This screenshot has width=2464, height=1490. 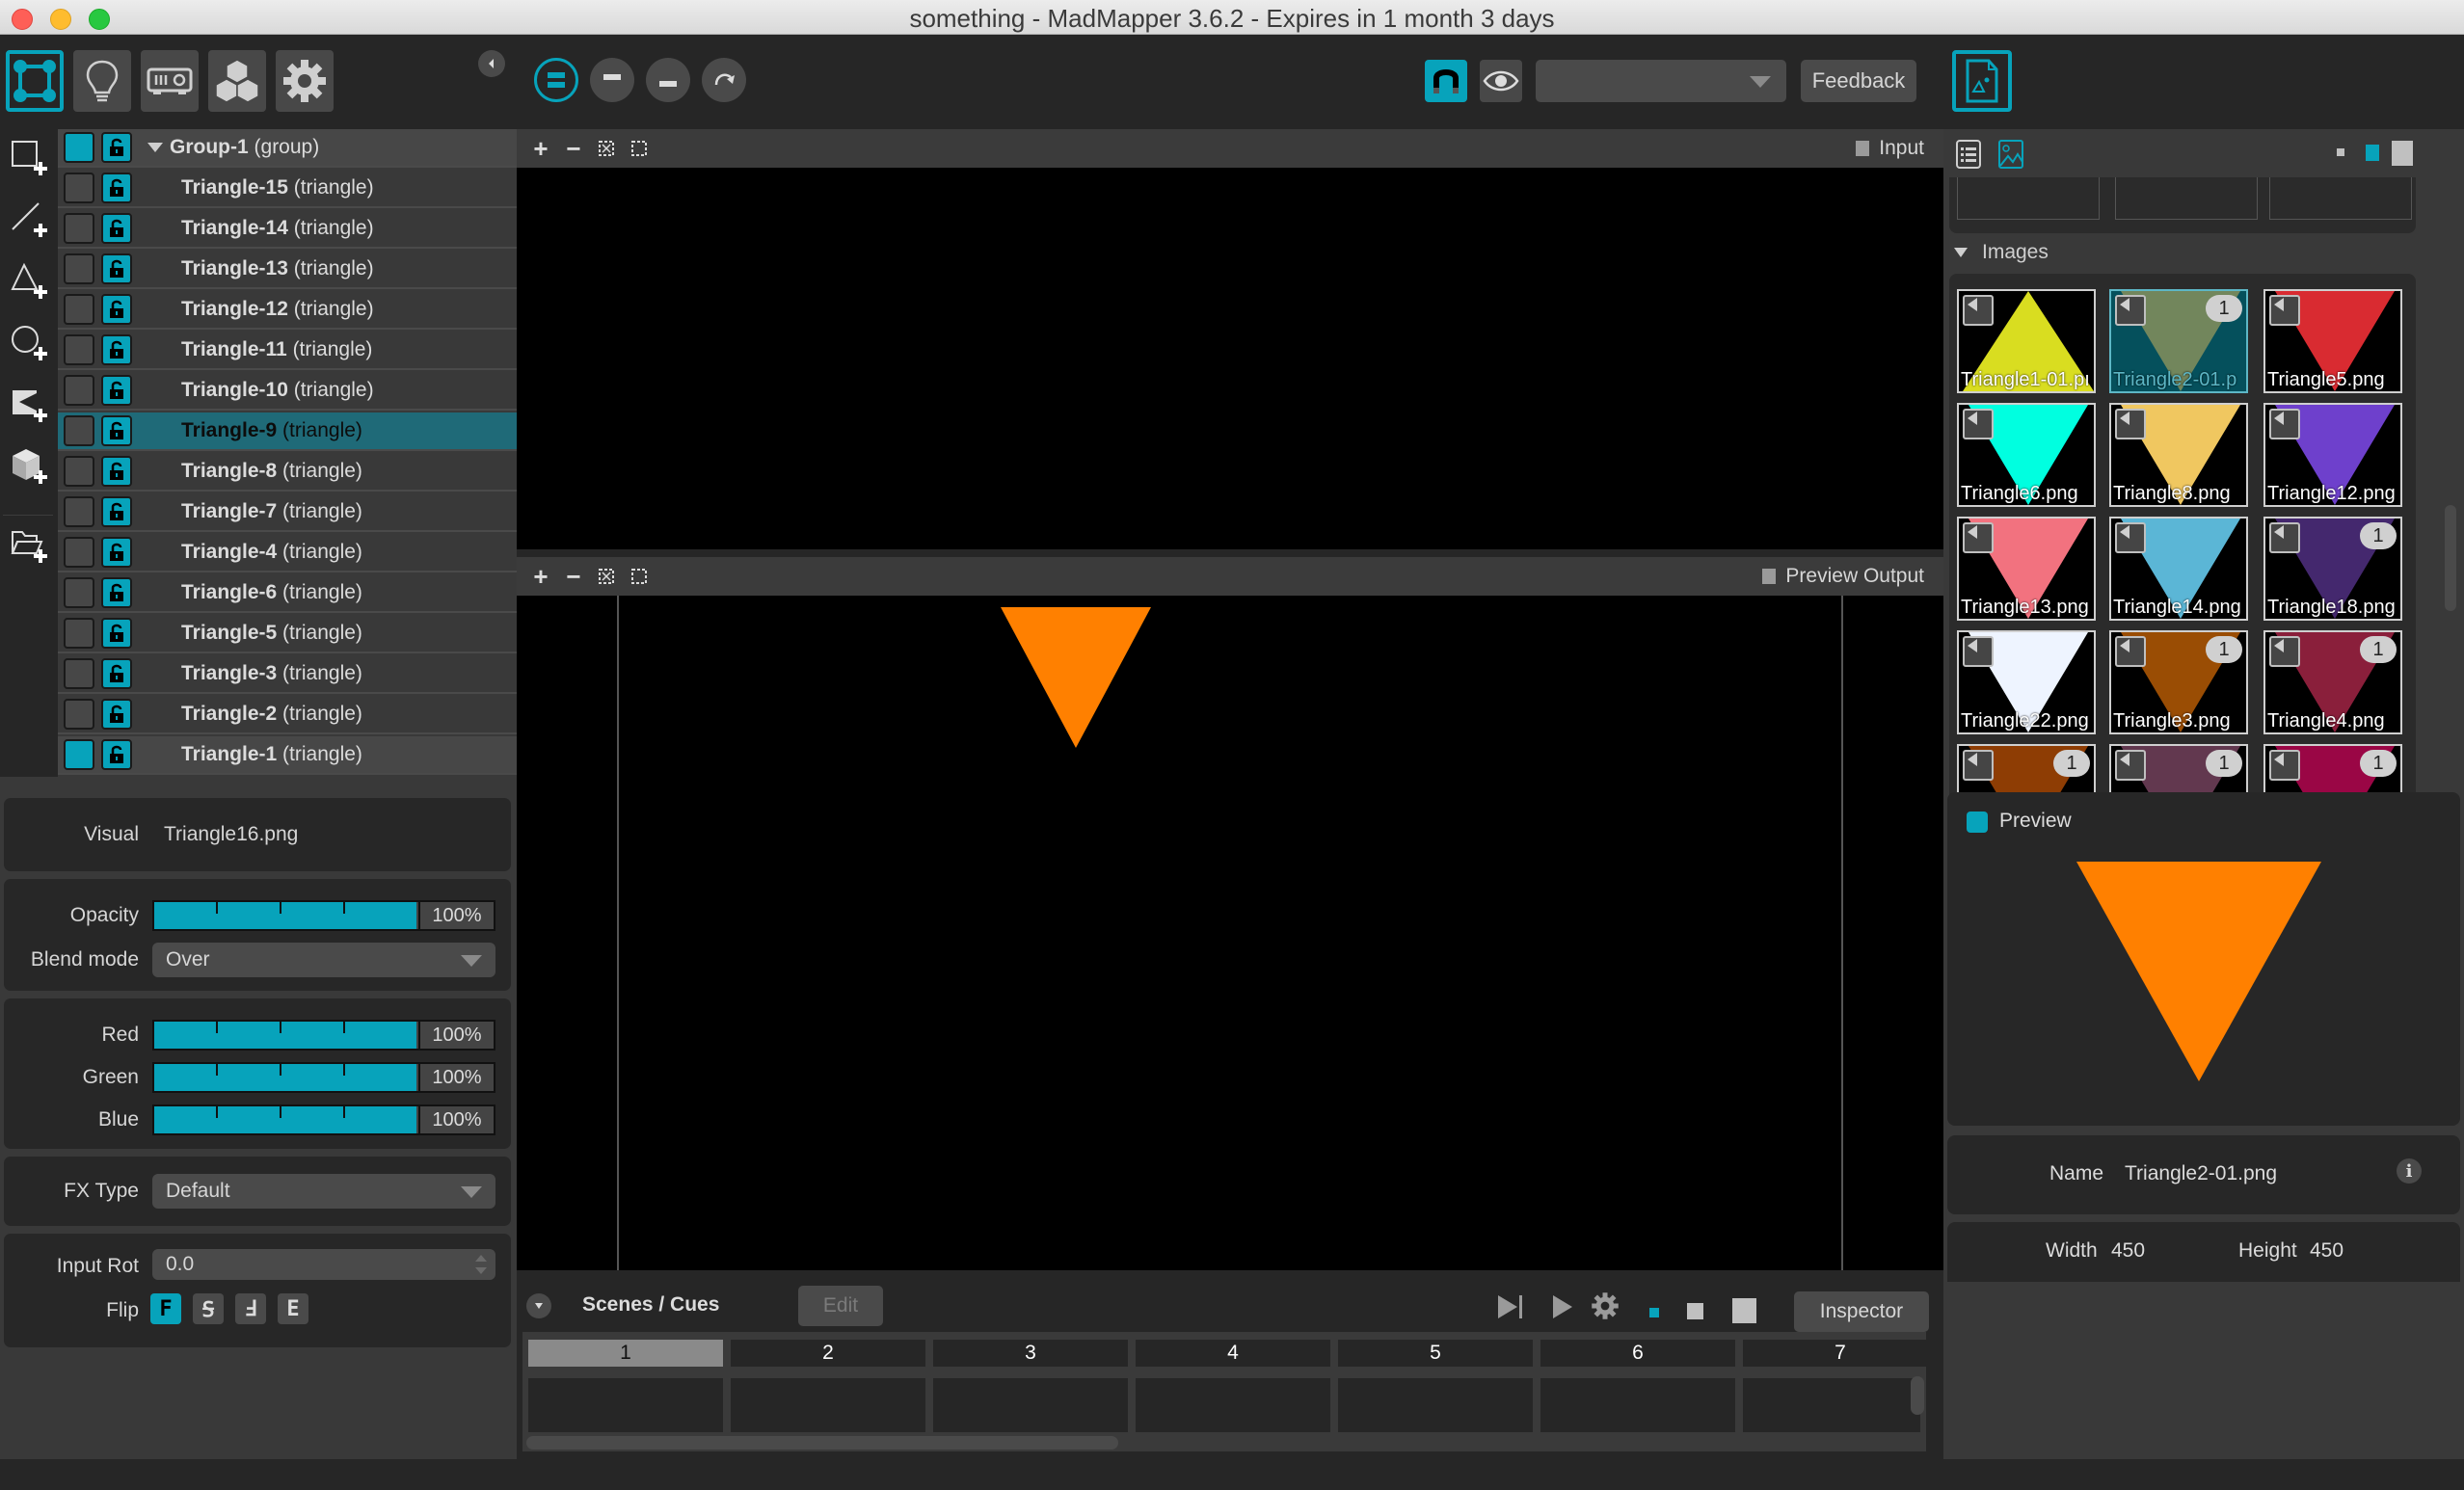 What do you see at coordinates (574, 576) in the screenshot?
I see `zoom-out-button: −` at bounding box center [574, 576].